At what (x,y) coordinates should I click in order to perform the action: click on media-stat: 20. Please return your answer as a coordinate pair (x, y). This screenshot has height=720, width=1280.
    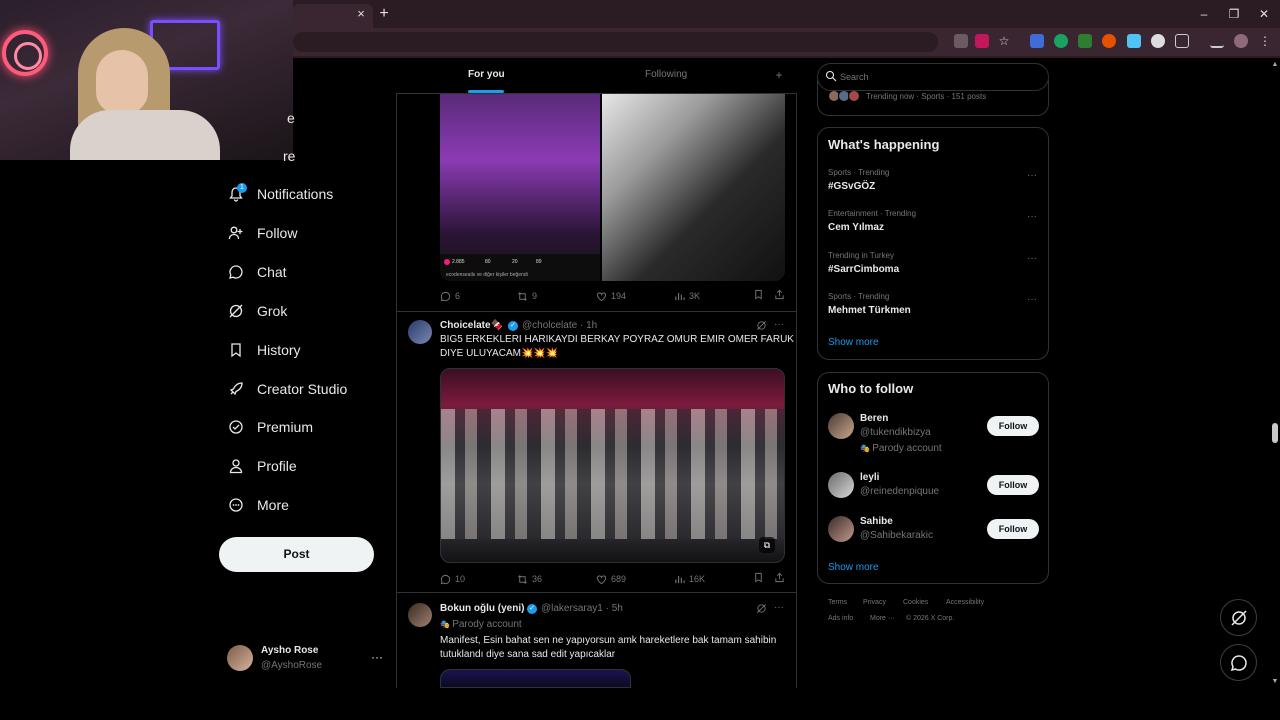
    Looking at the image, I should click on (515, 262).